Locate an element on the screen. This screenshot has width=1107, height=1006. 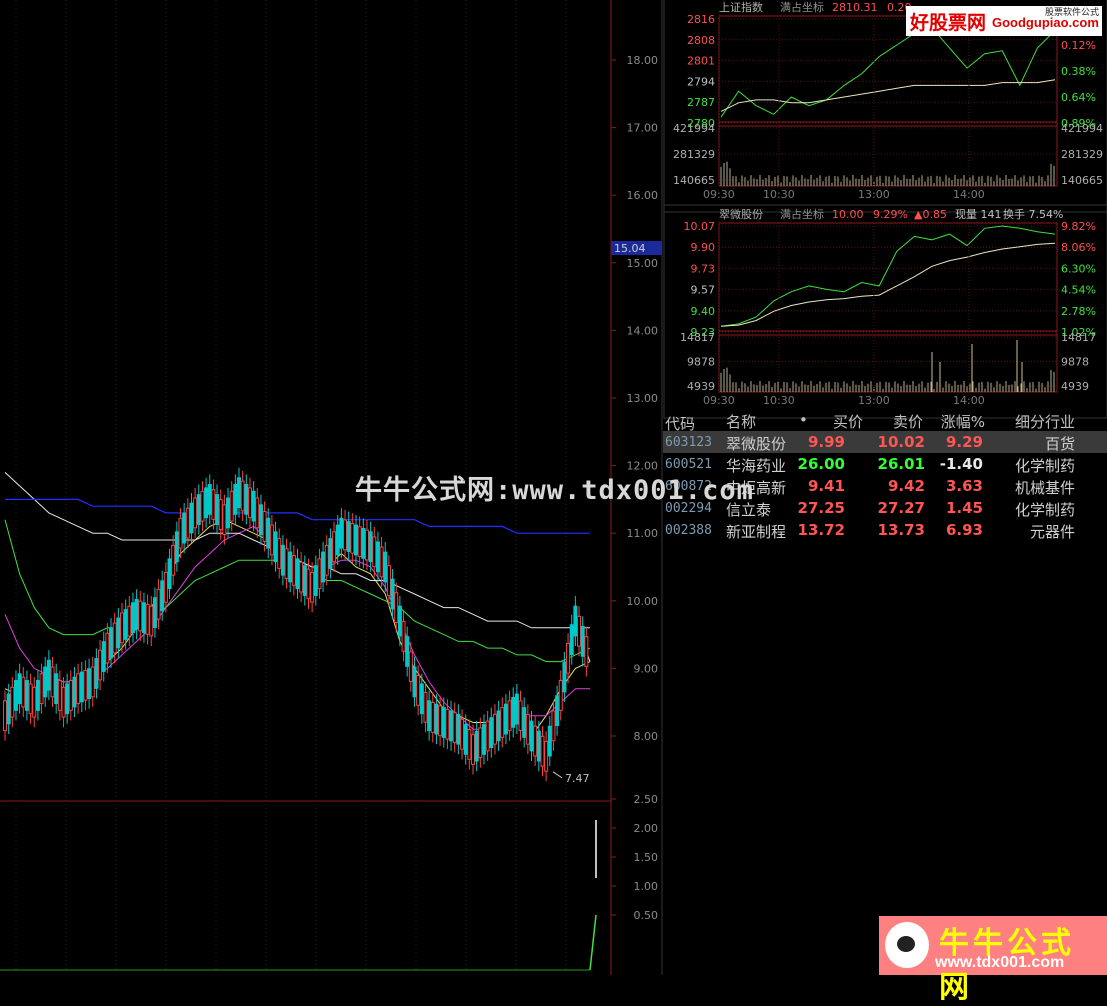
col-name: 名称 is located at coordinates (741, 421).